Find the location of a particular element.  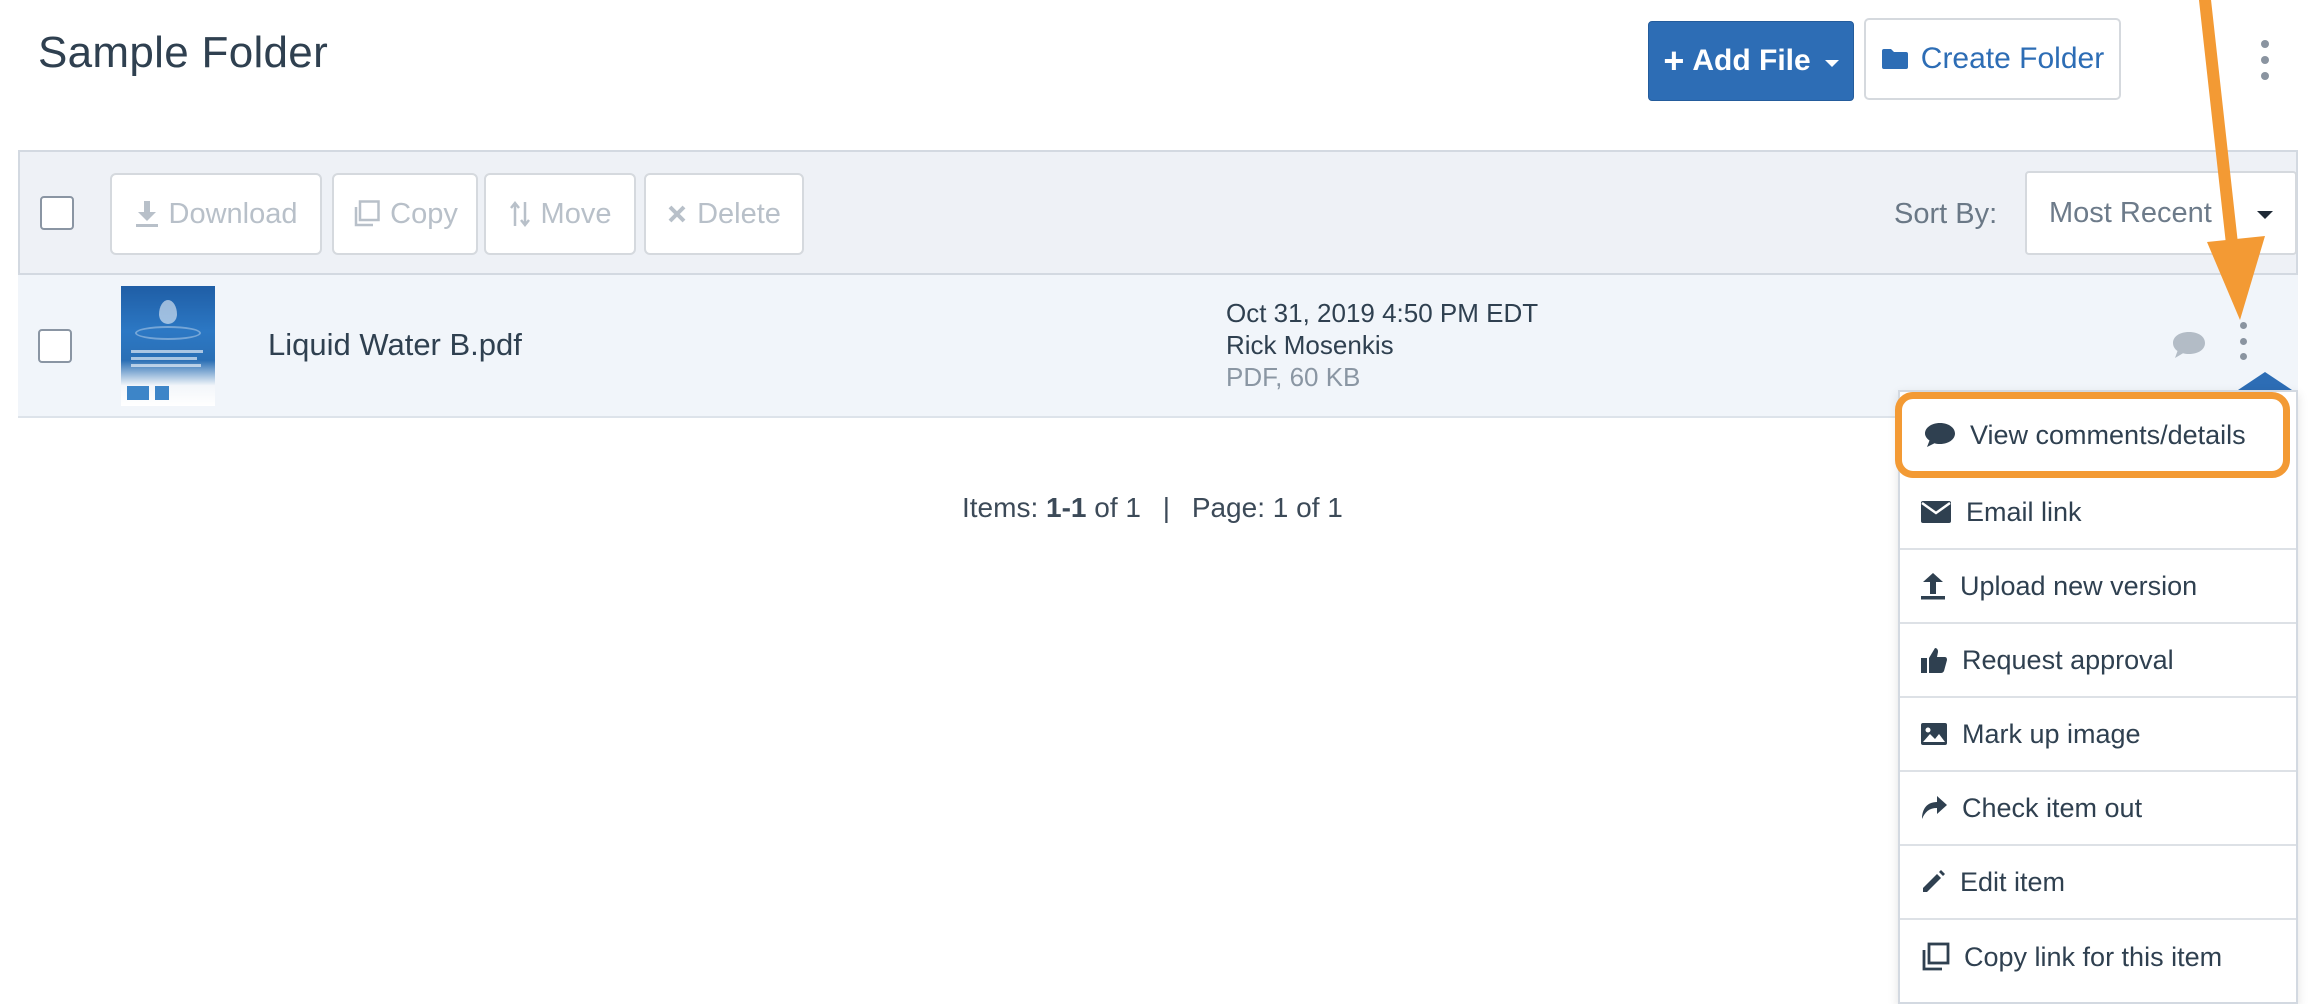

file-date: Oct 31, 2019 4:50 PM EDT is located at coordinates (1382, 313).